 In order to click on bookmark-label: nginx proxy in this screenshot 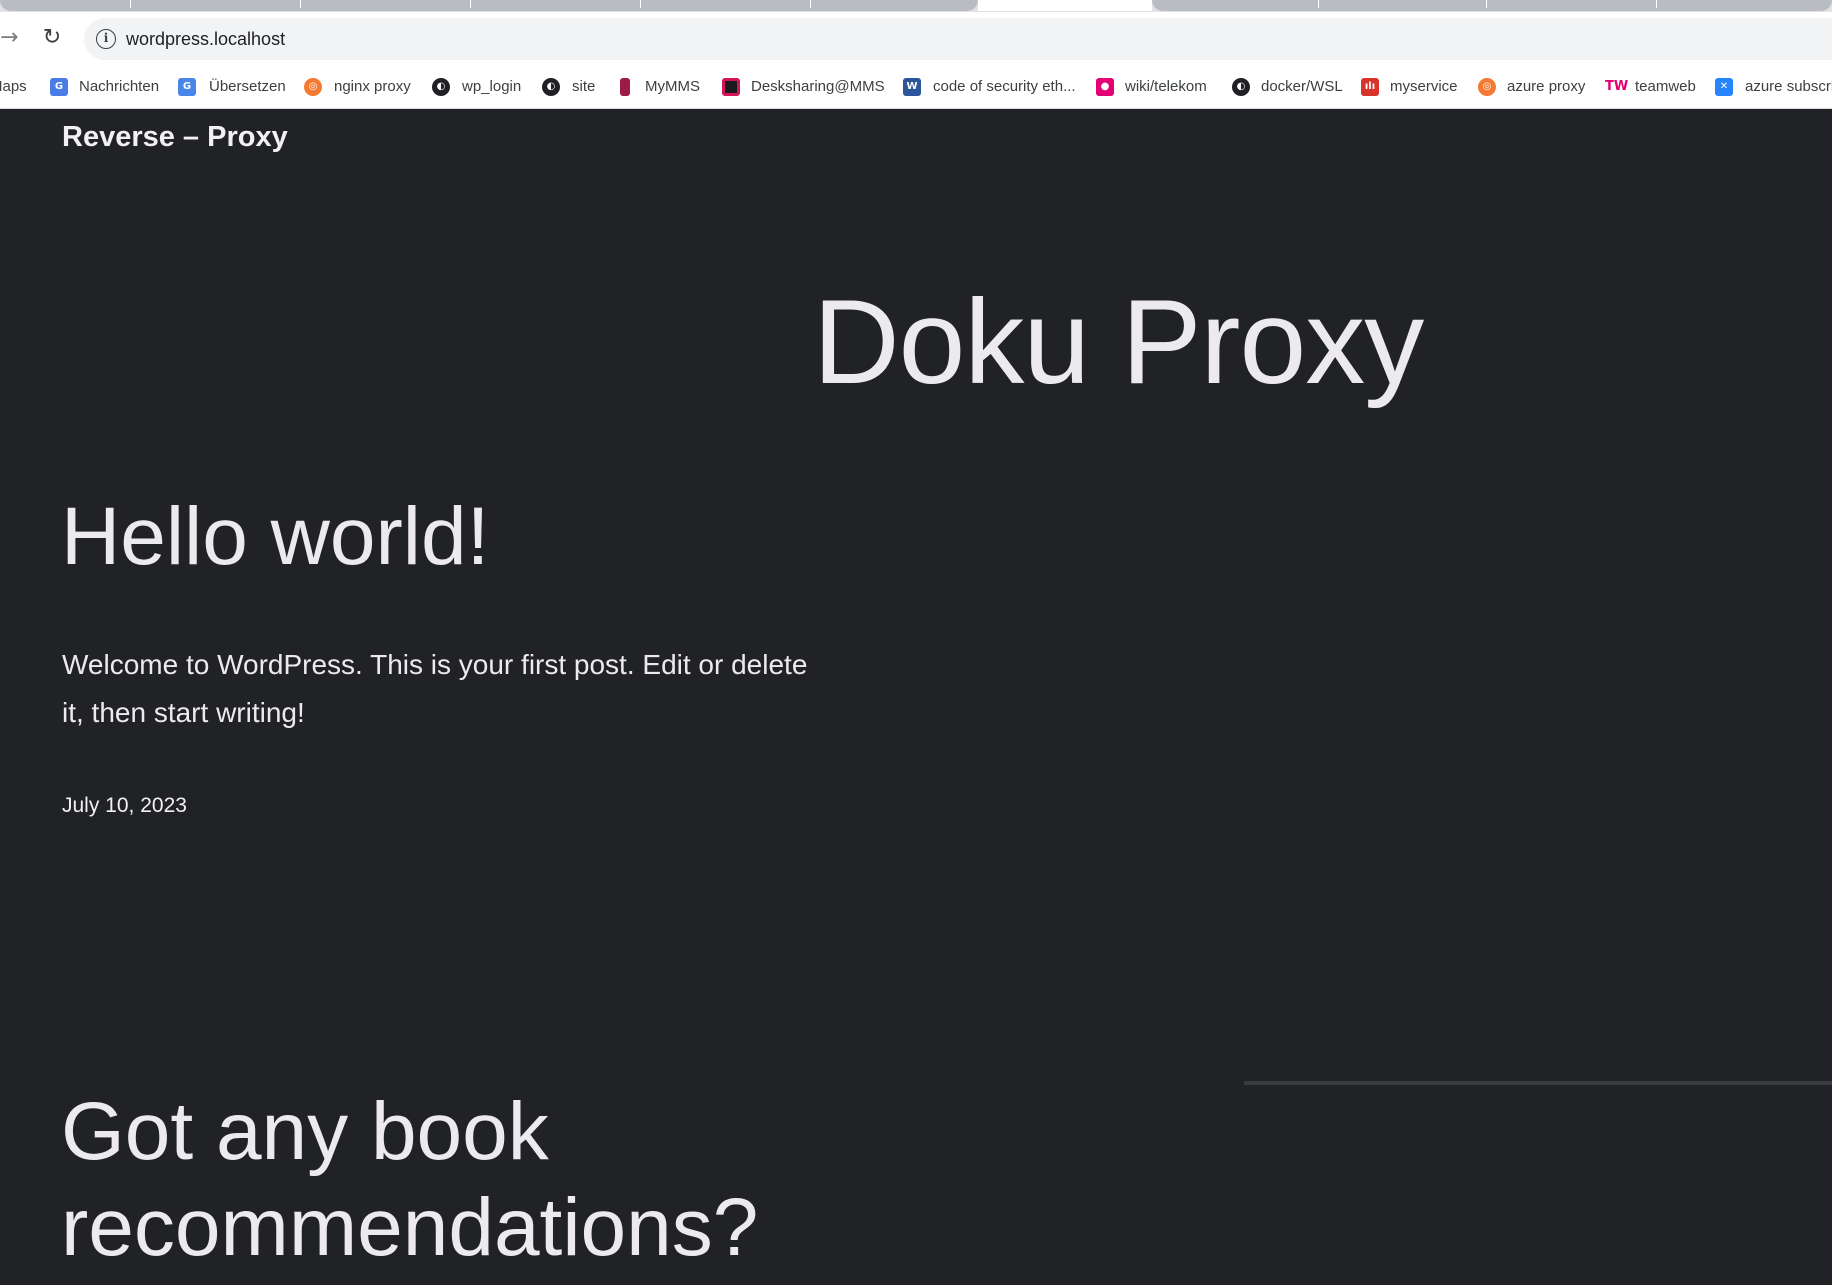, I will do `click(372, 86)`.